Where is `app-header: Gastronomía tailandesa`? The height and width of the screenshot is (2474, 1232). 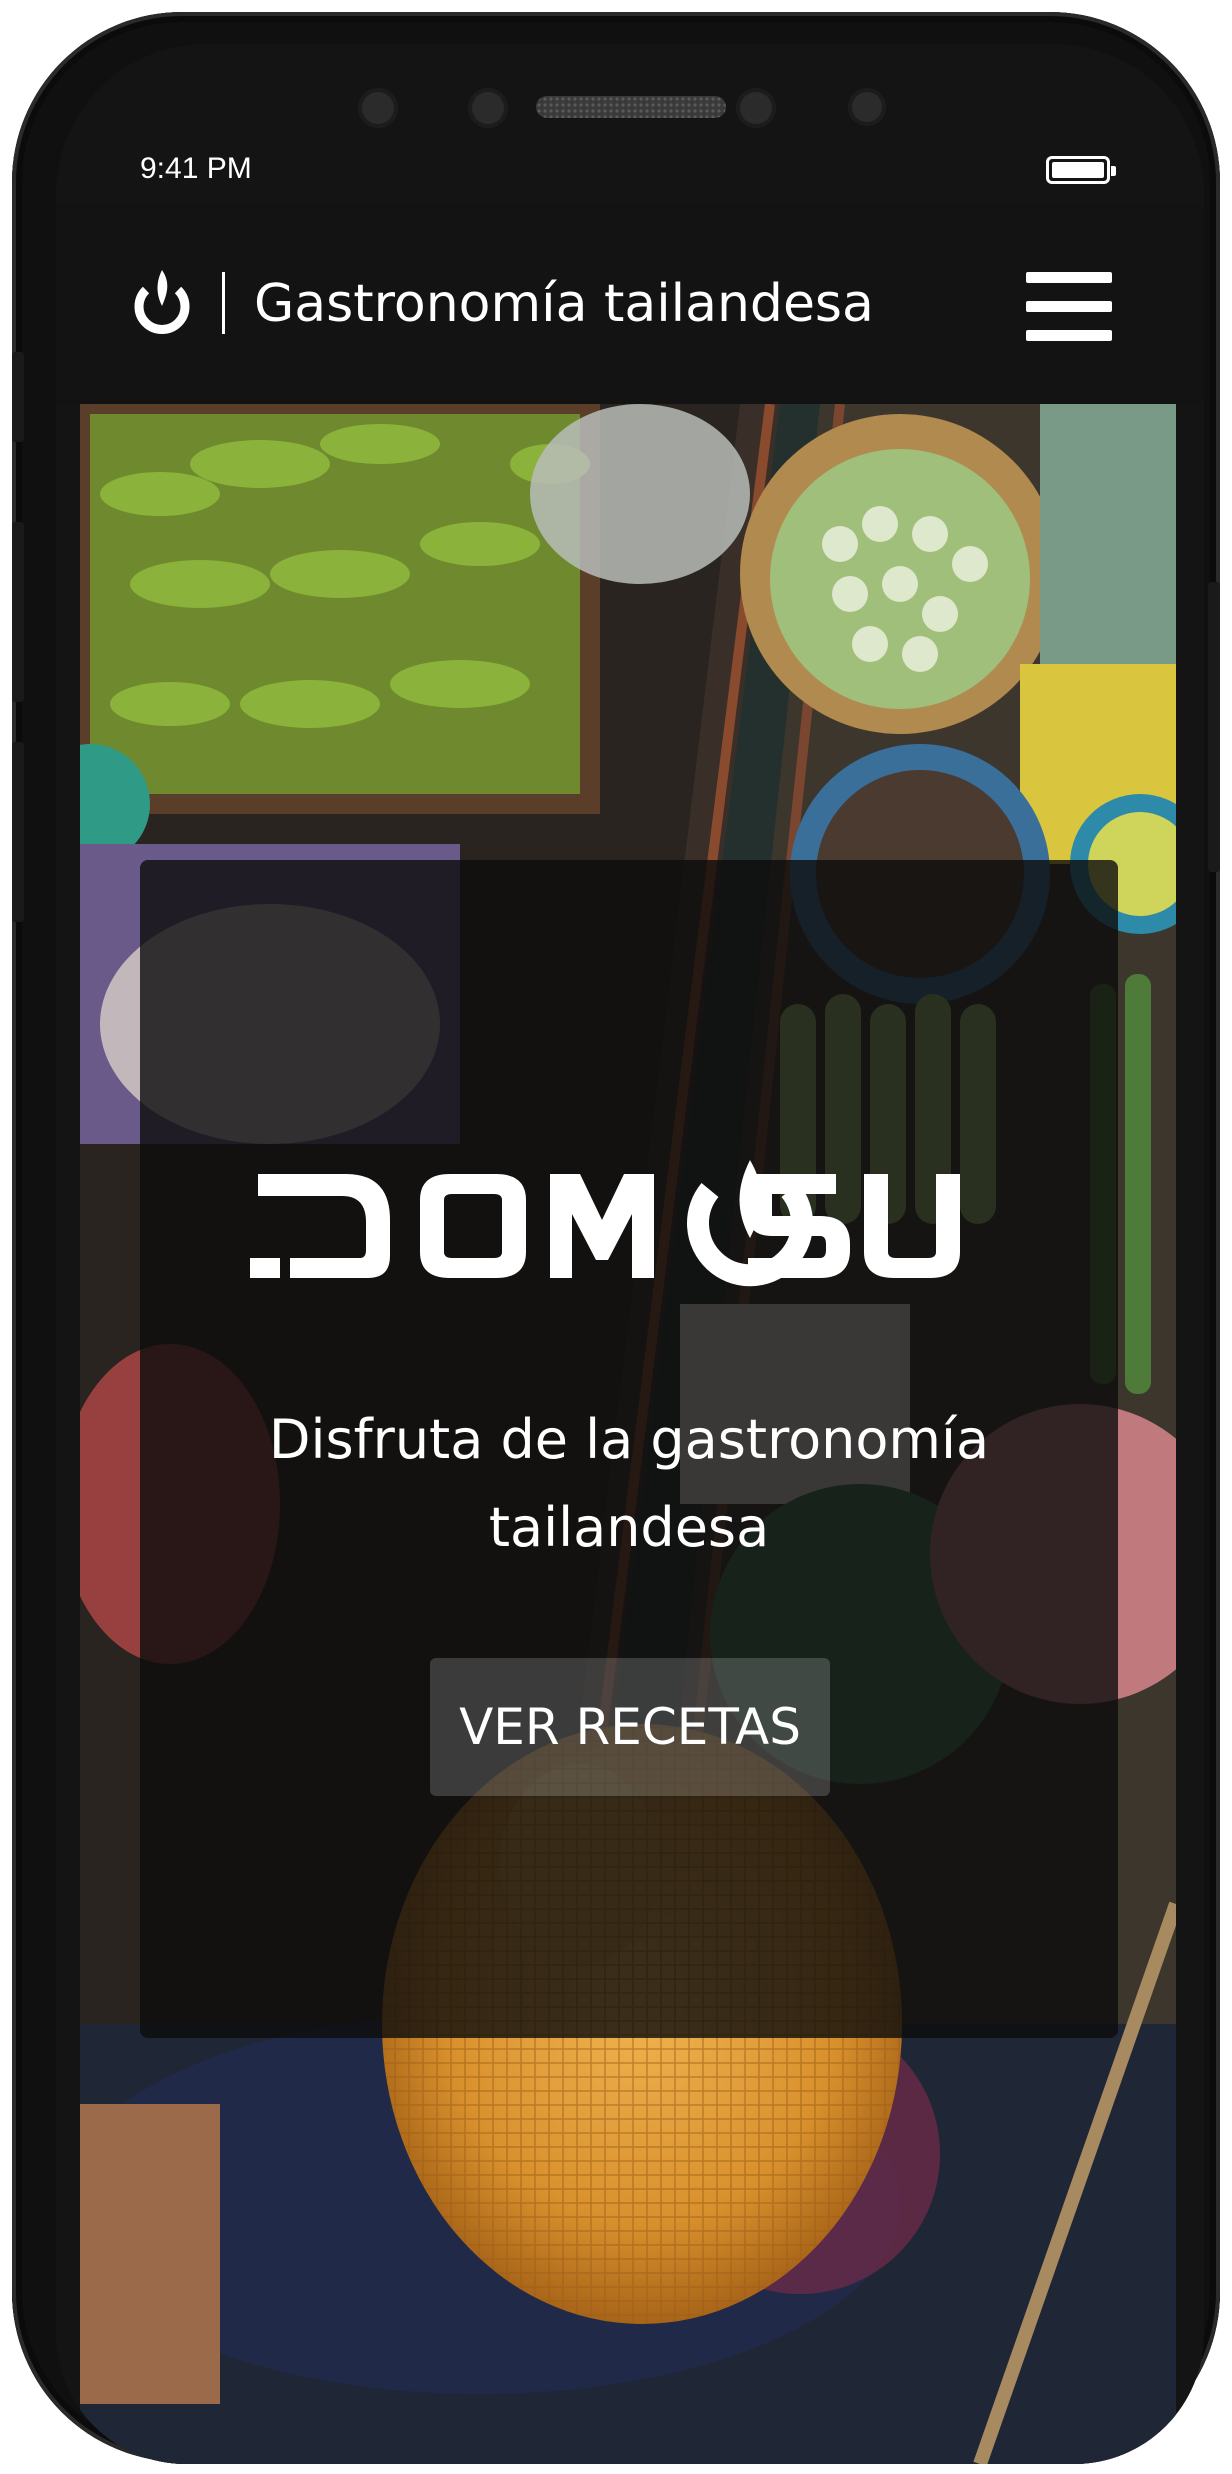
app-header: Gastronomía tailandesa is located at coordinates (630, 304).